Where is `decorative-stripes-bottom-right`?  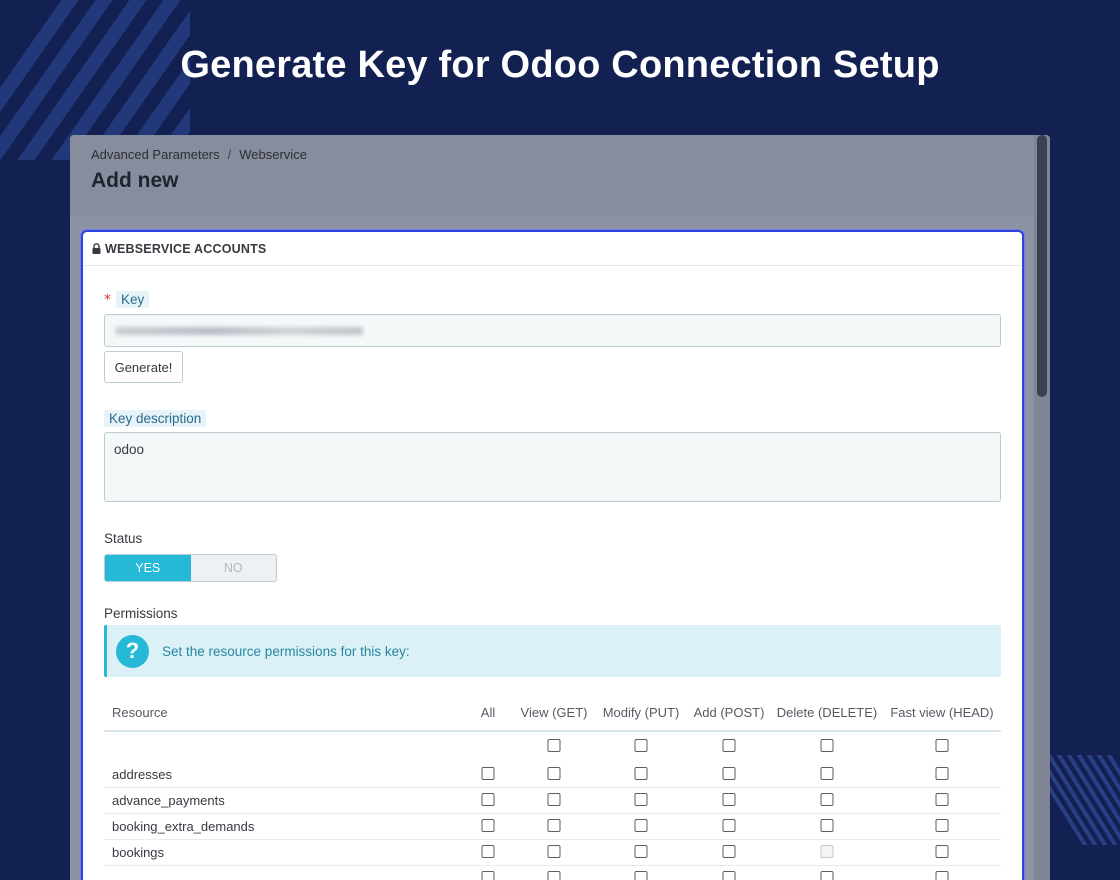
decorative-stripes-bottom-right is located at coordinates (1082, 800).